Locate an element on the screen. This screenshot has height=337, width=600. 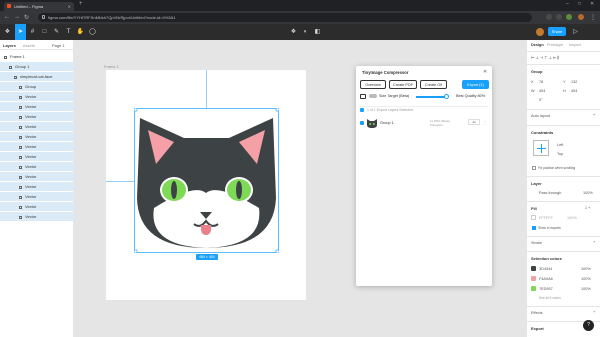
layer-row: Frame 1 is located at coordinates (37, 56).